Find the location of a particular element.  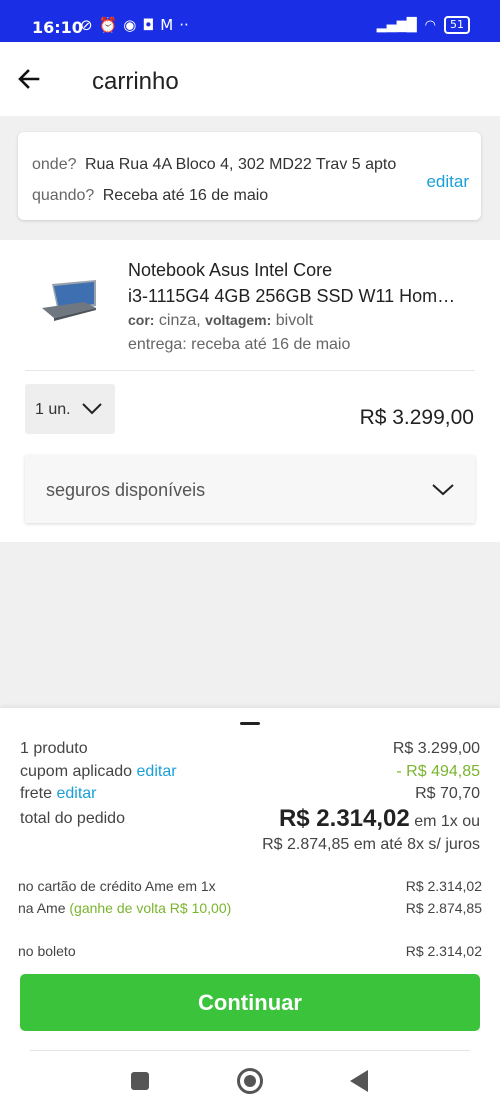

edit-shipping-link: editar is located at coordinates (76, 793).